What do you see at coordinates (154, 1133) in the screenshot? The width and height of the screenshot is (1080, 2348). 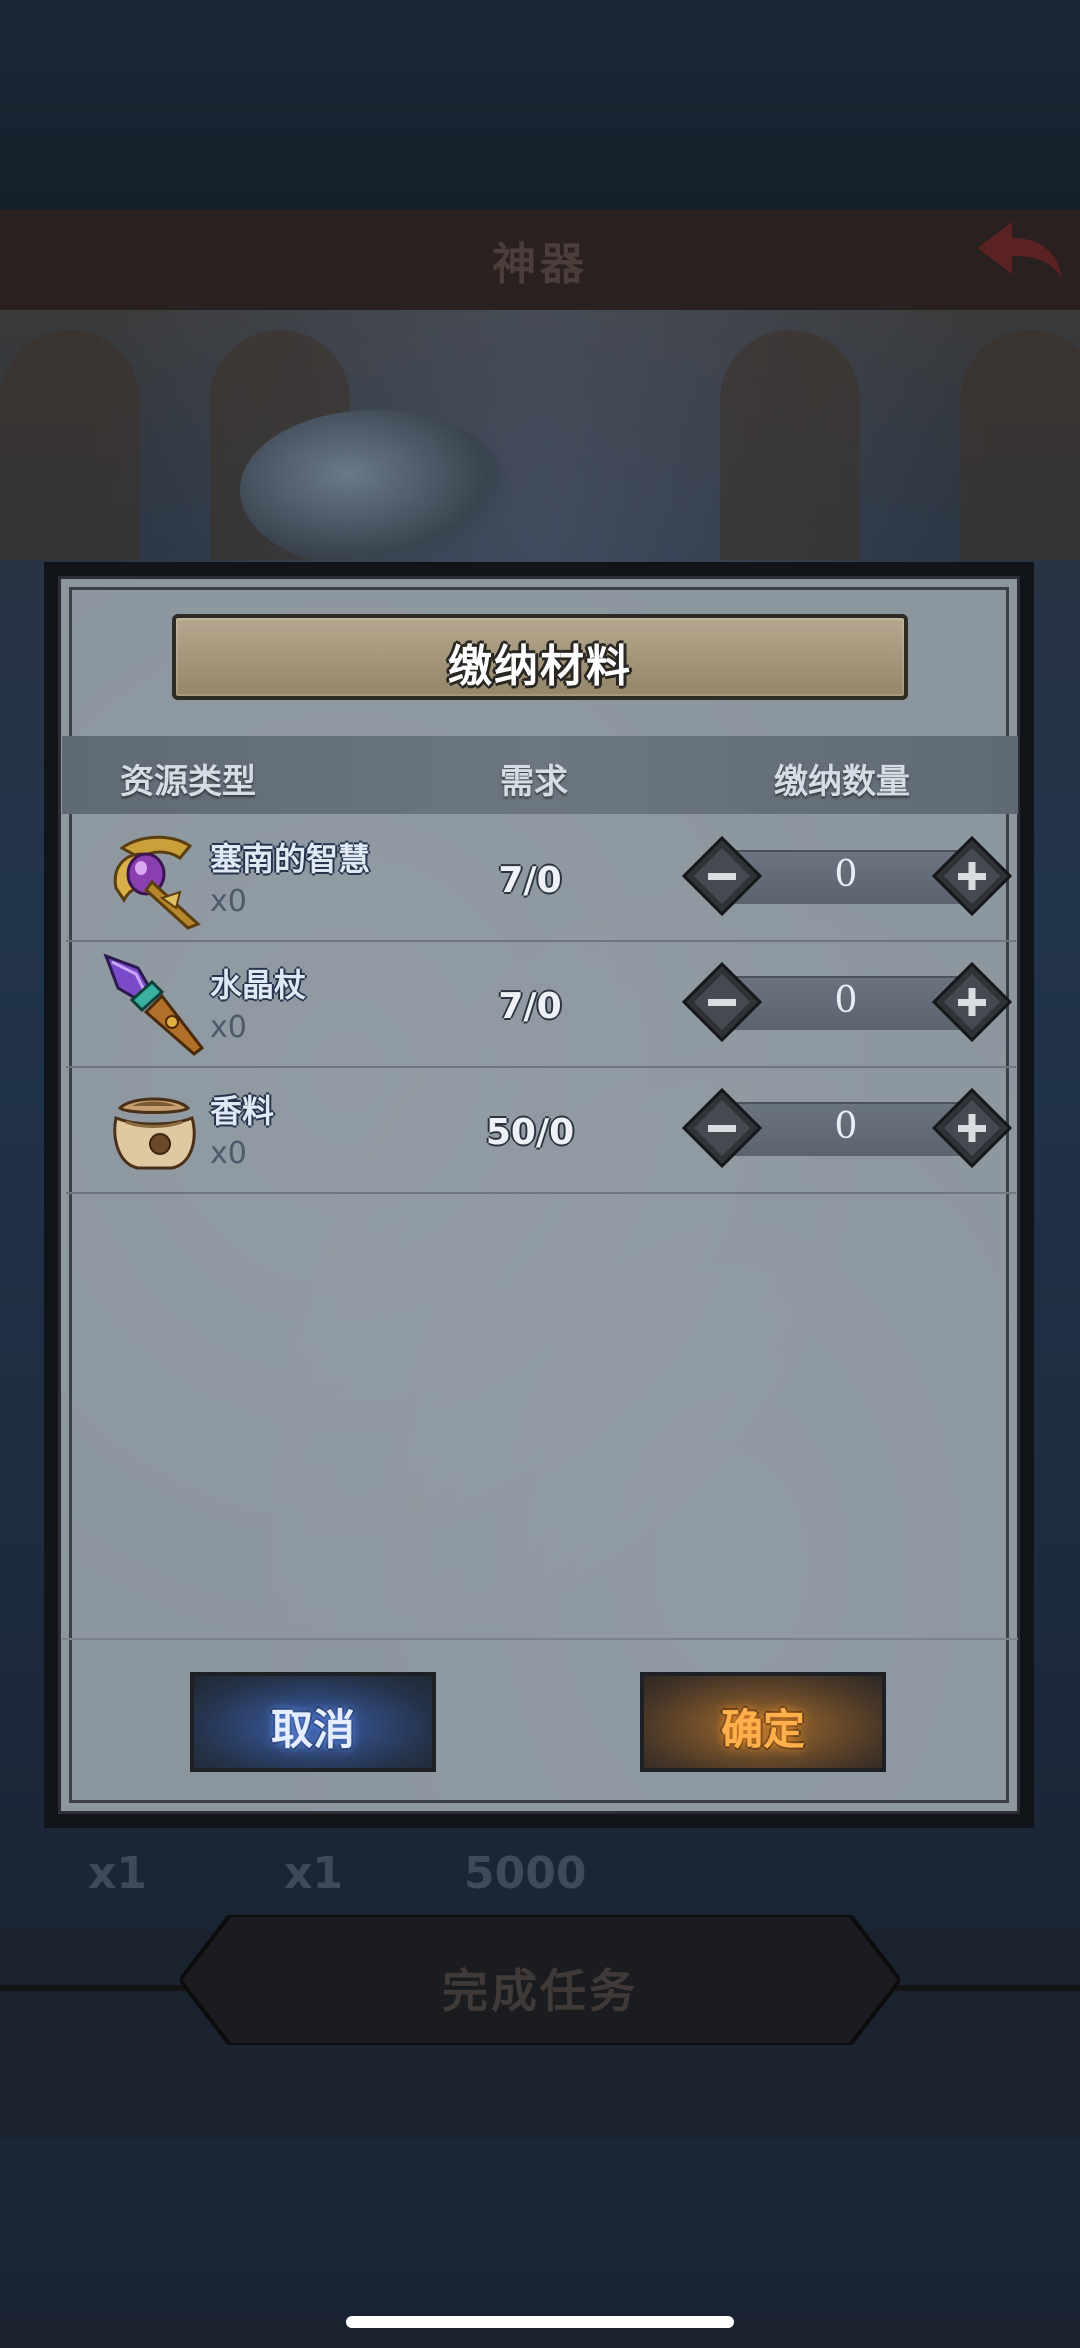 I see `spice-sack-icon` at bounding box center [154, 1133].